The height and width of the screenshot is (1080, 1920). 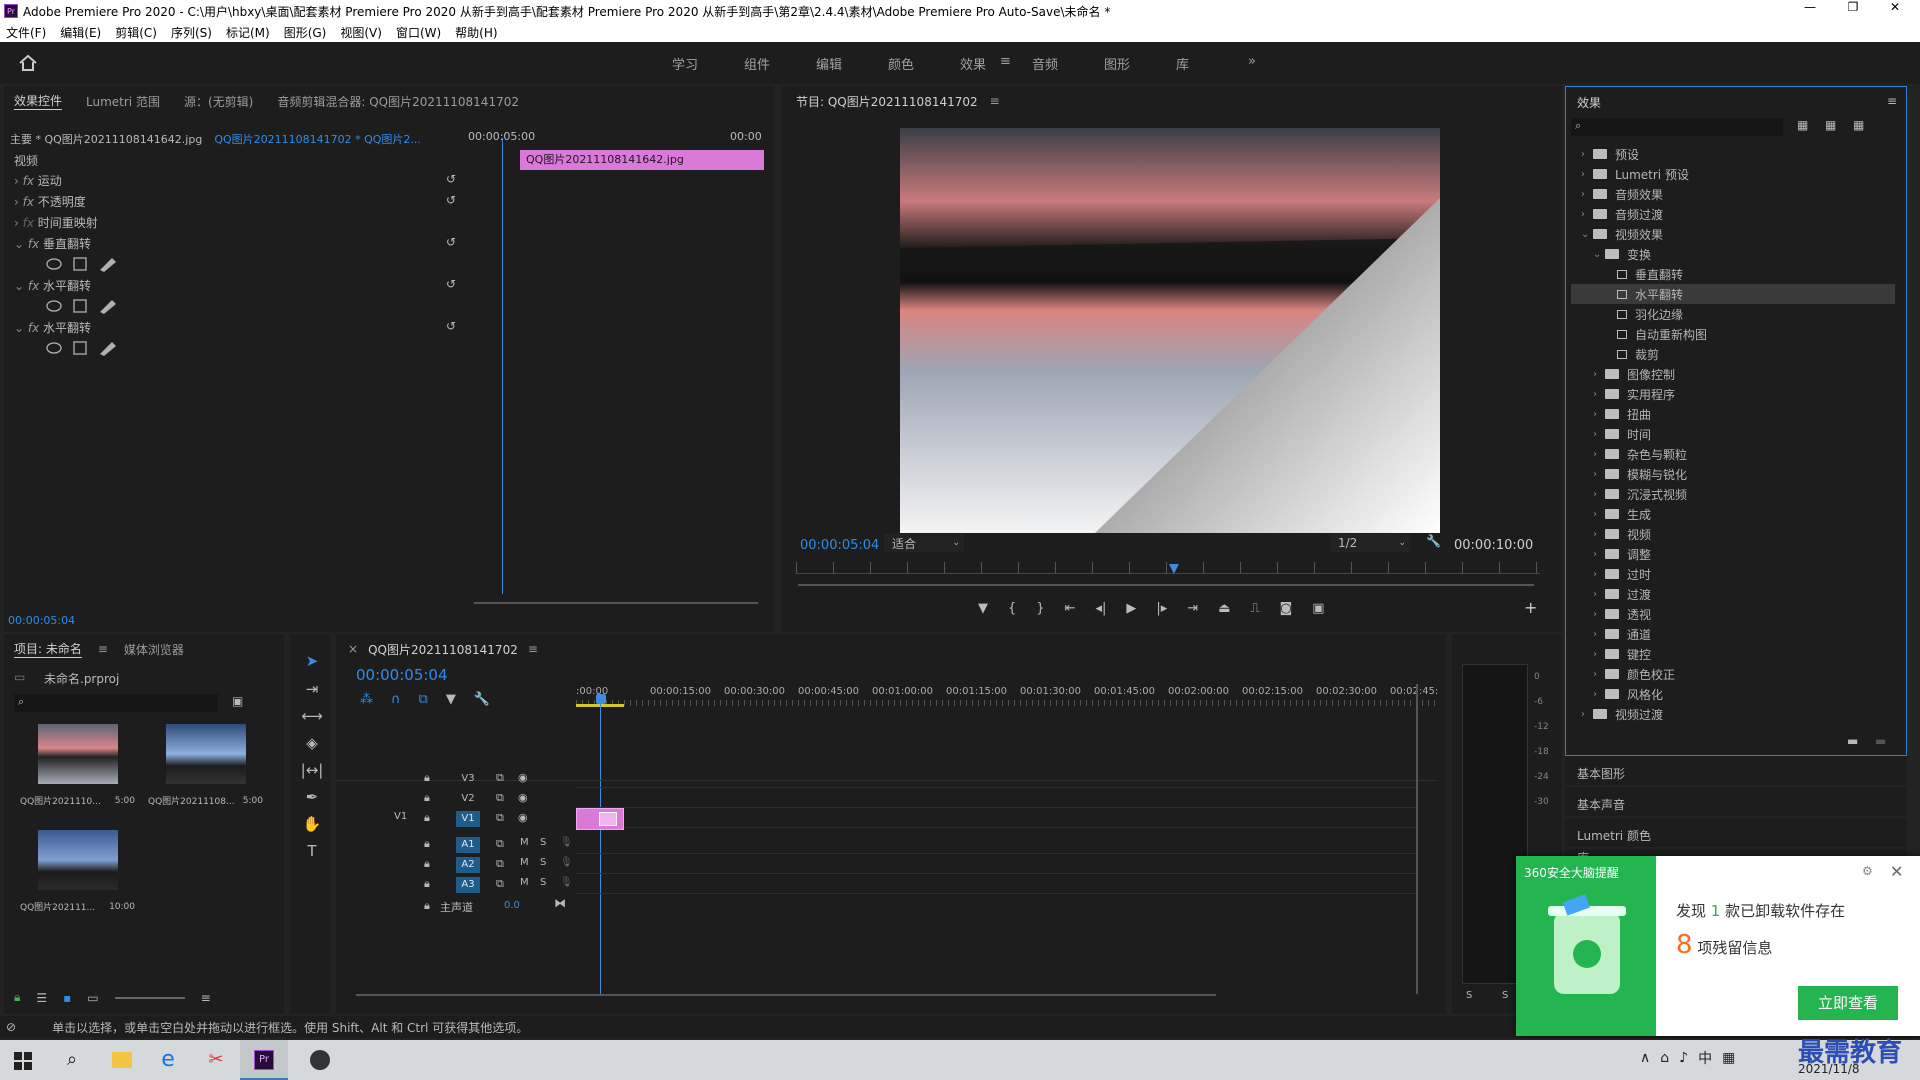 I want to click on track-target-a3: A3, so click(x=468, y=885).